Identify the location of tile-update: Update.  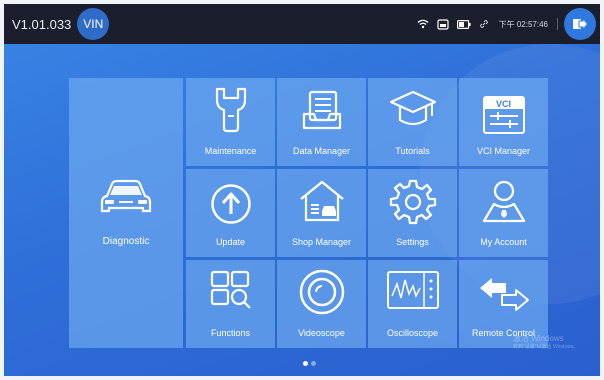
(230, 213).